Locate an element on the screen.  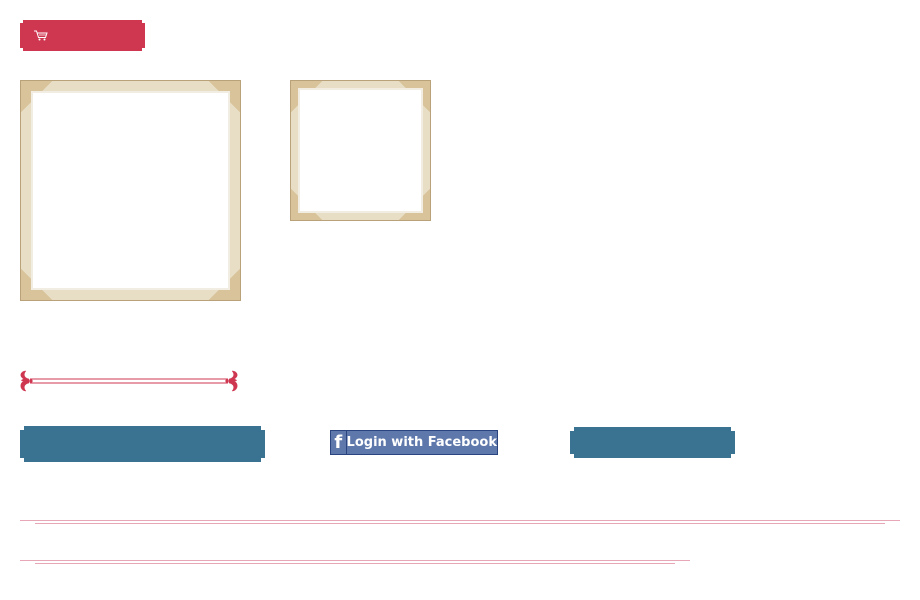
small-photo-frame is located at coordinates (360, 150).